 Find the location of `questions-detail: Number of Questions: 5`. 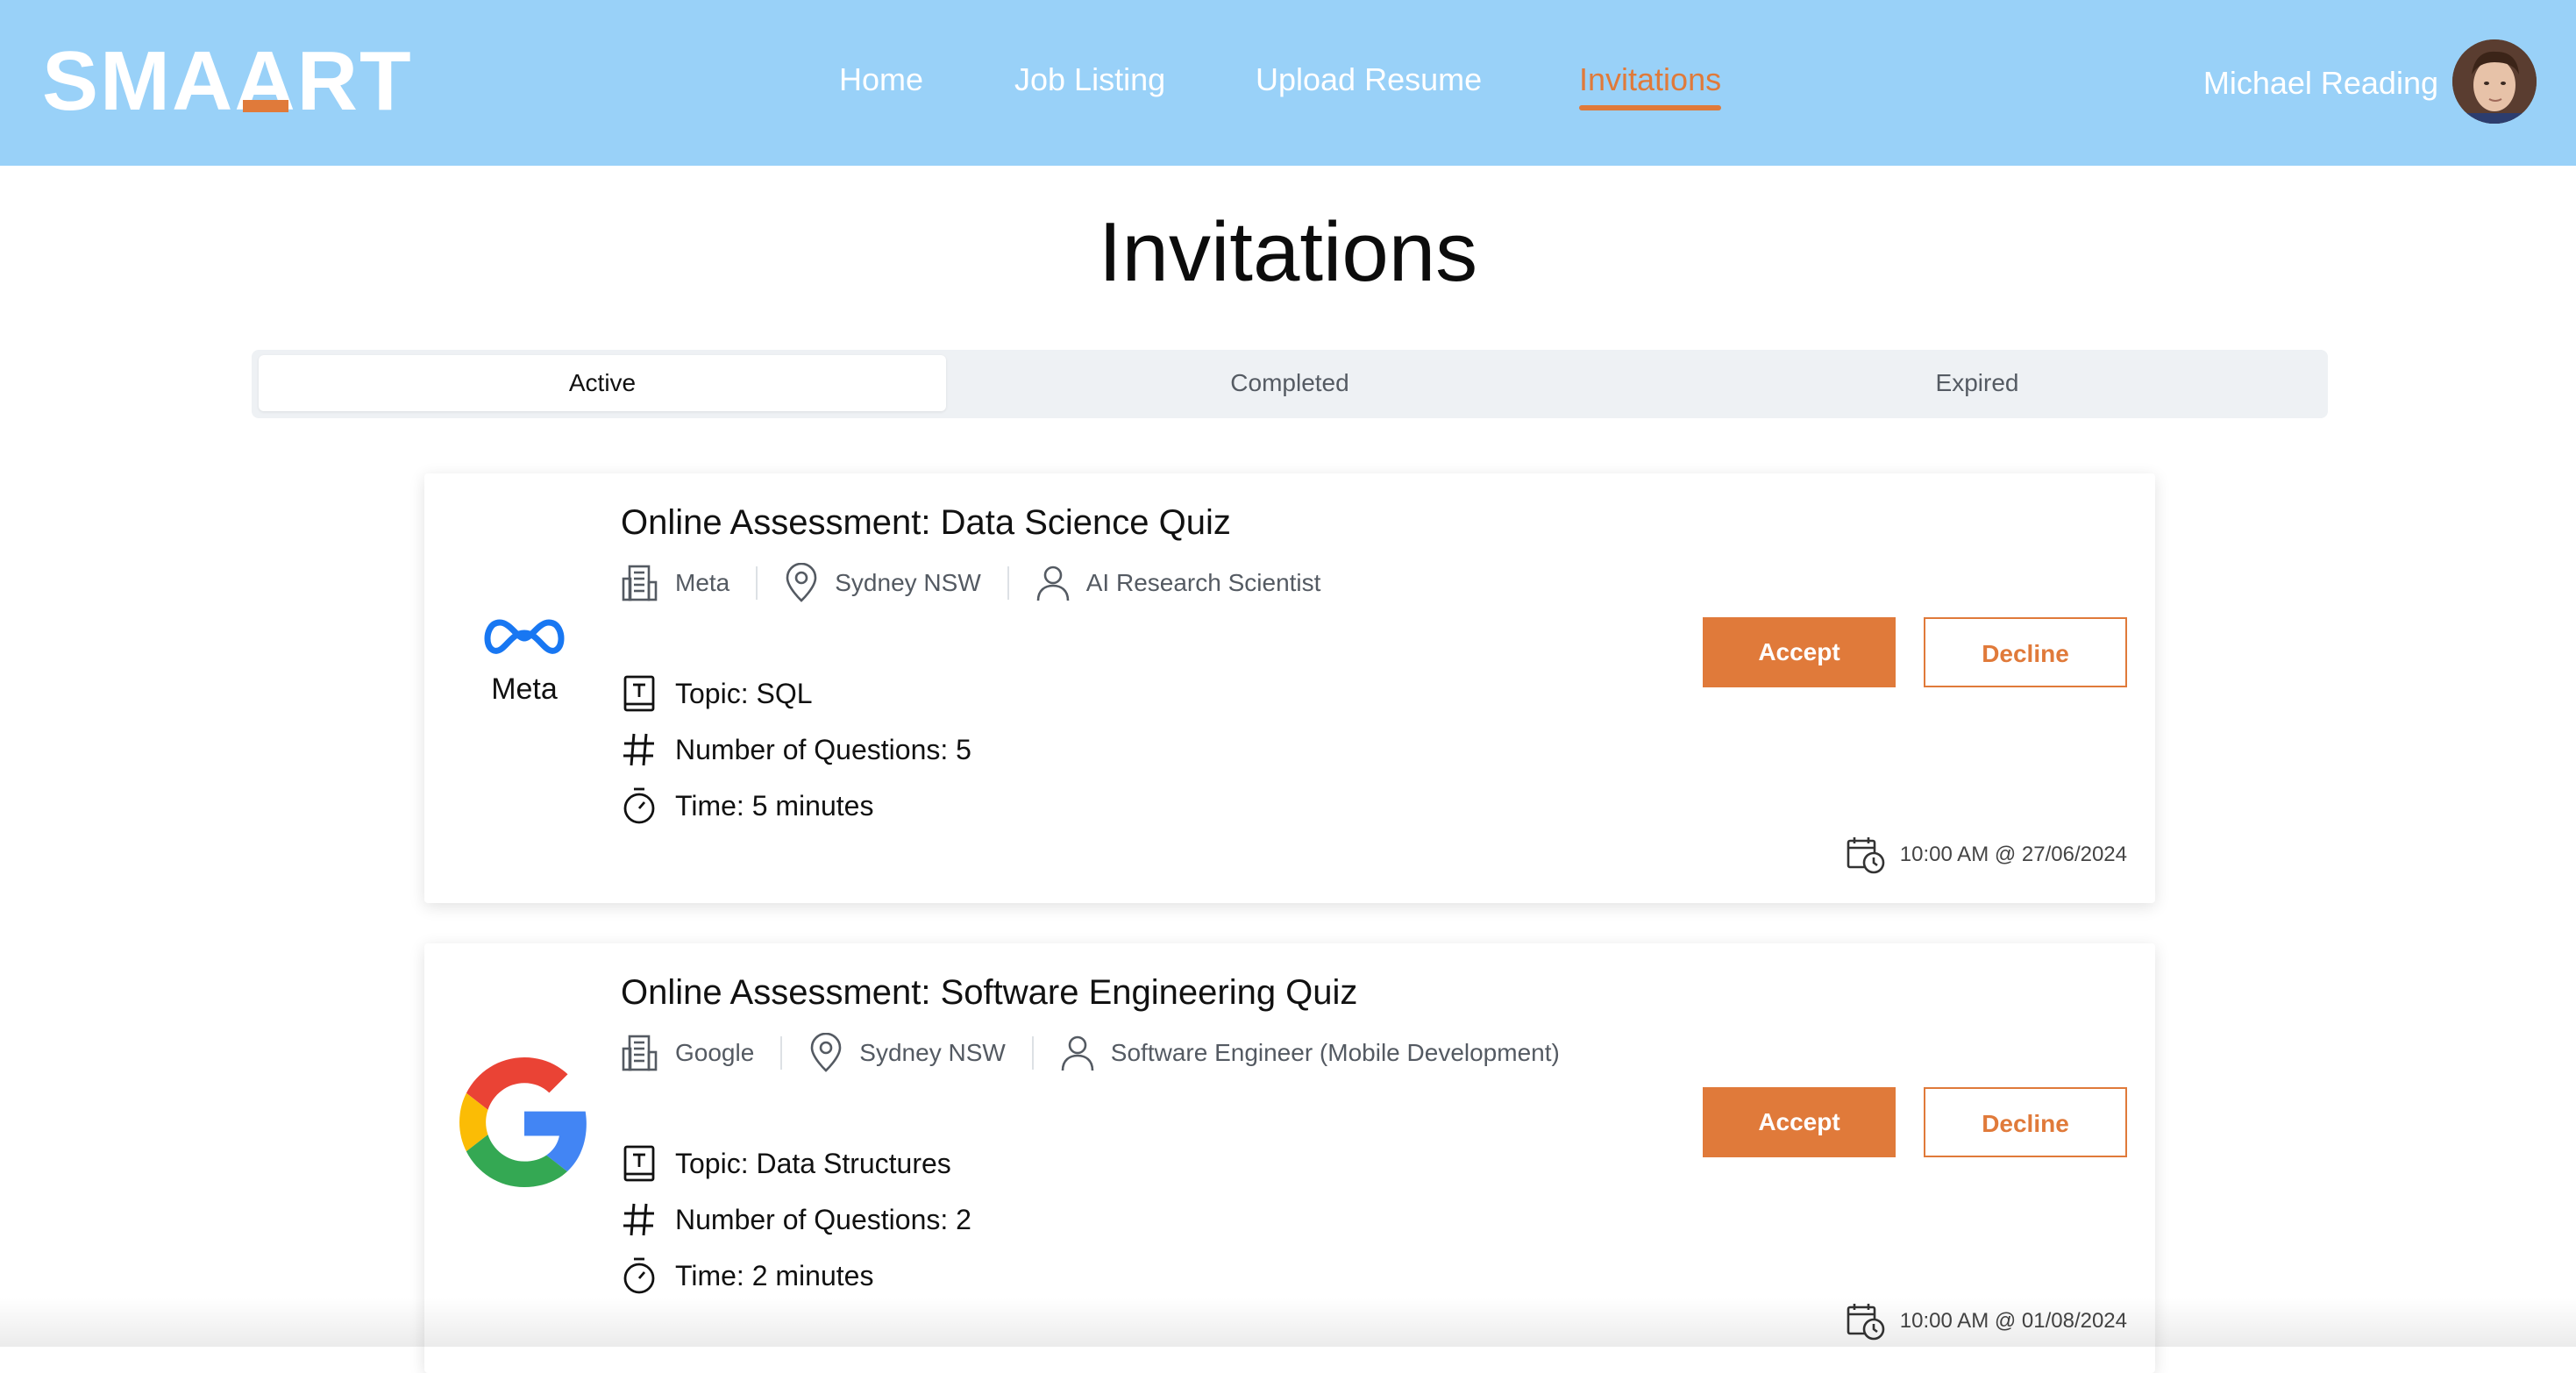

questions-detail: Number of Questions: 5 is located at coordinates (796, 750).